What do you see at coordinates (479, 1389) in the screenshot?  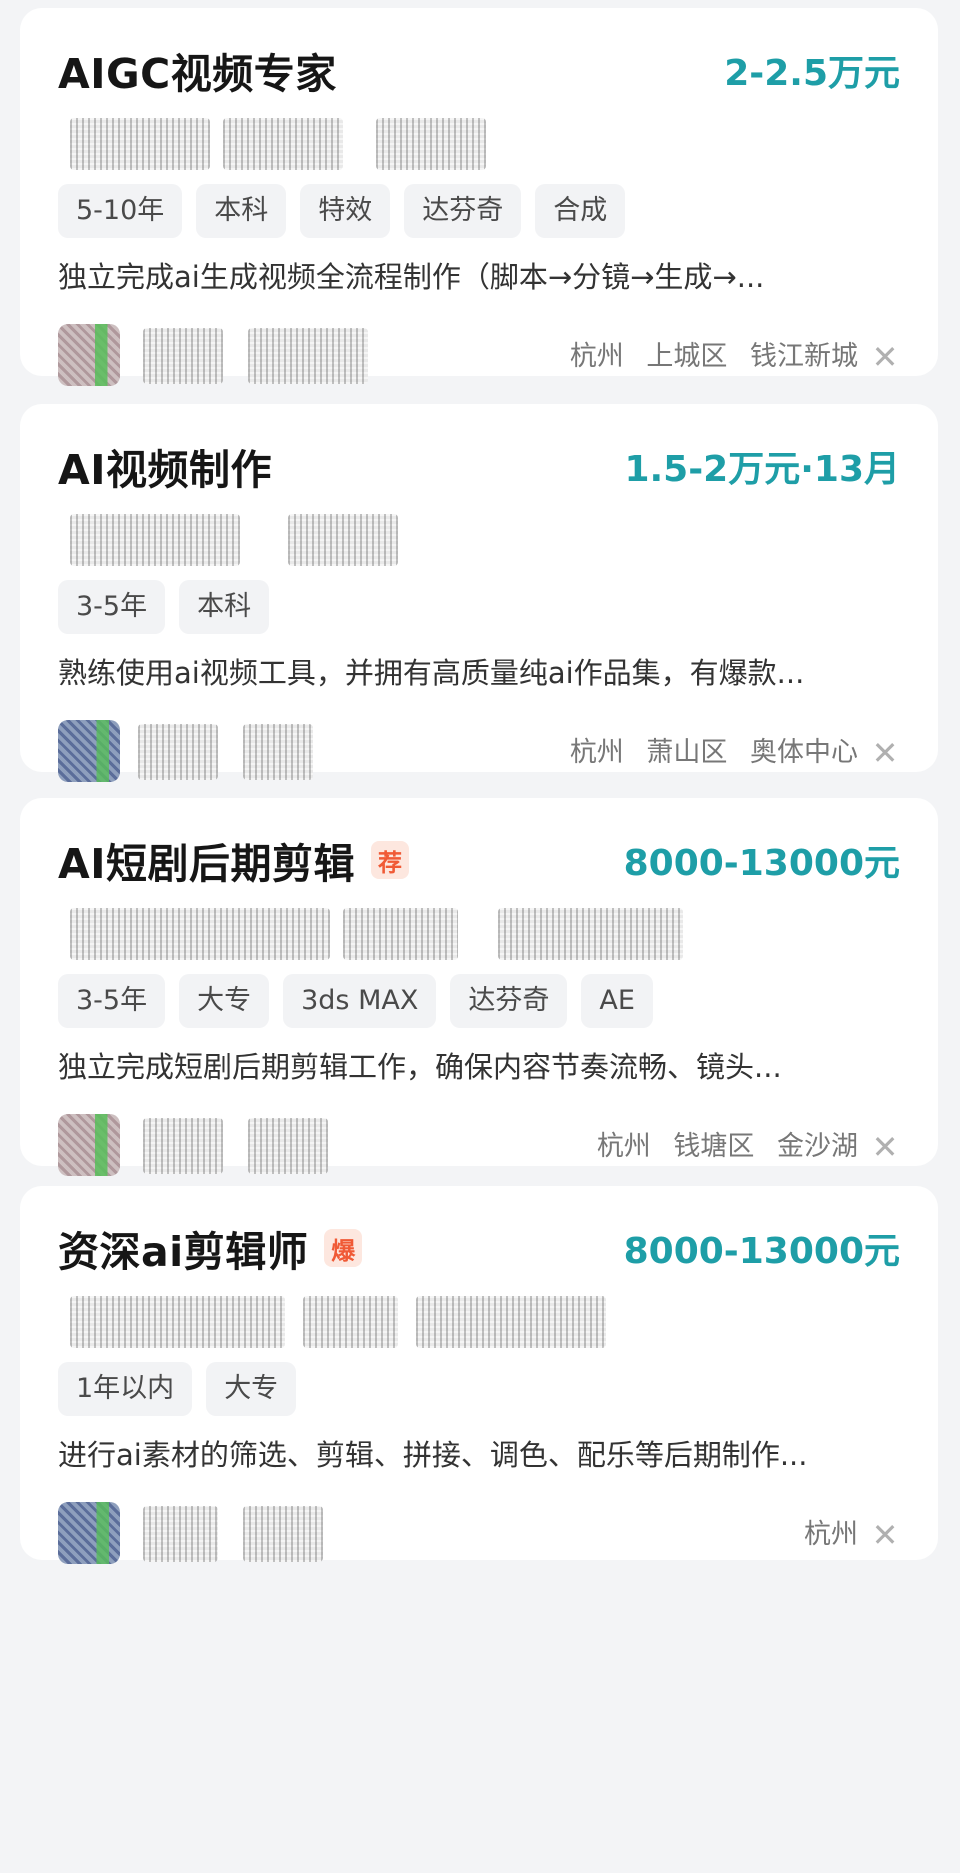 I see `job-tags: 1年以内 大专` at bounding box center [479, 1389].